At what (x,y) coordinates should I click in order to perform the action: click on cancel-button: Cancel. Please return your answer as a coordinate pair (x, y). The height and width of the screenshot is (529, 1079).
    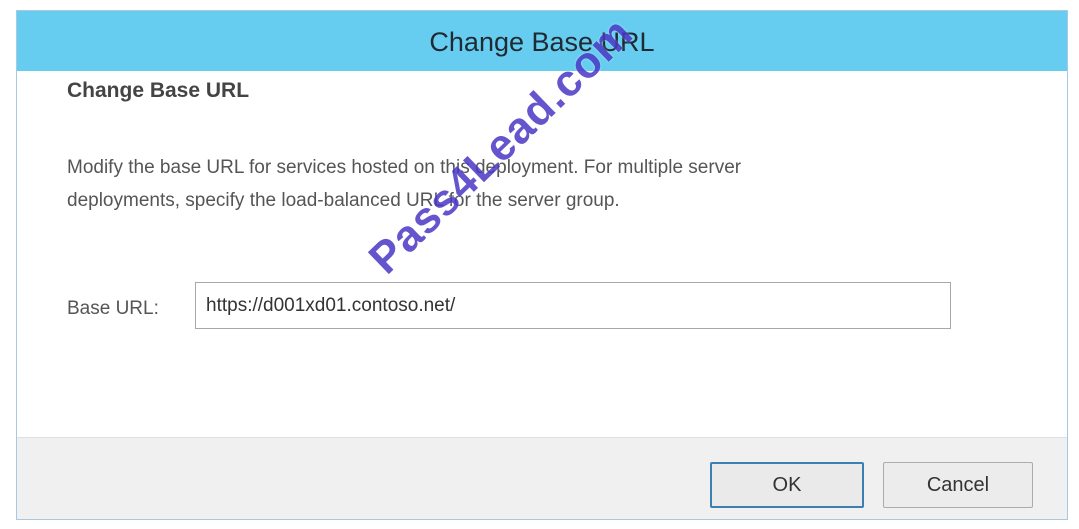
    Looking at the image, I should click on (958, 485).